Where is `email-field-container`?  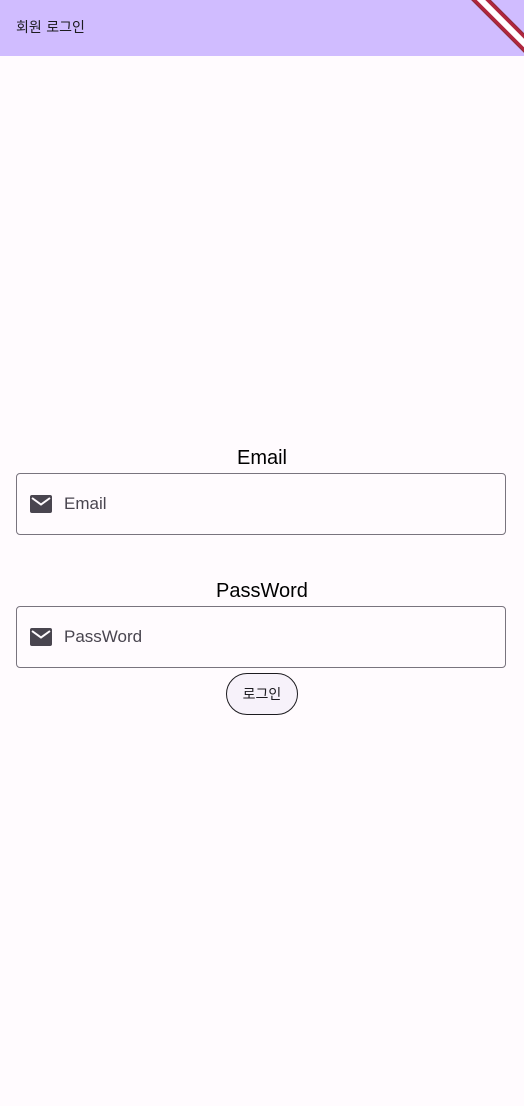
email-field-container is located at coordinates (261, 504).